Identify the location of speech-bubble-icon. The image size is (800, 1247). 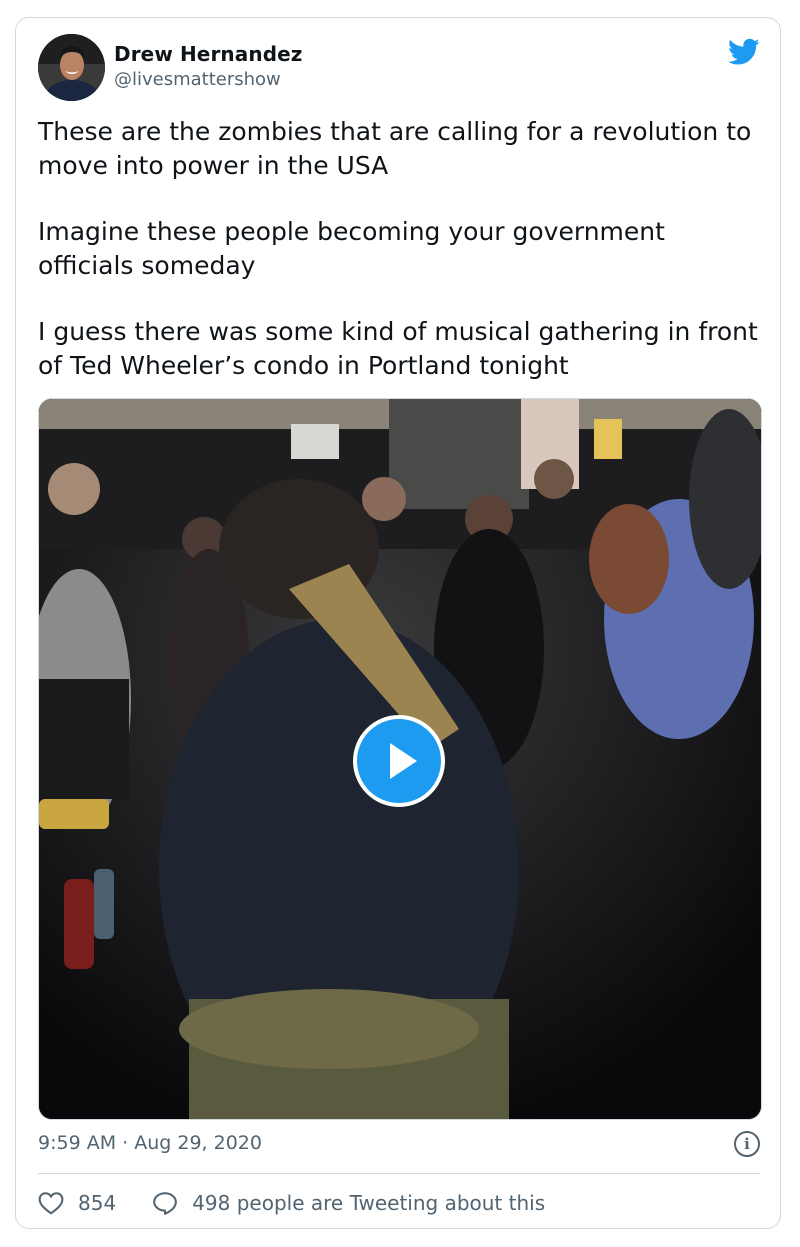
(165, 1203).